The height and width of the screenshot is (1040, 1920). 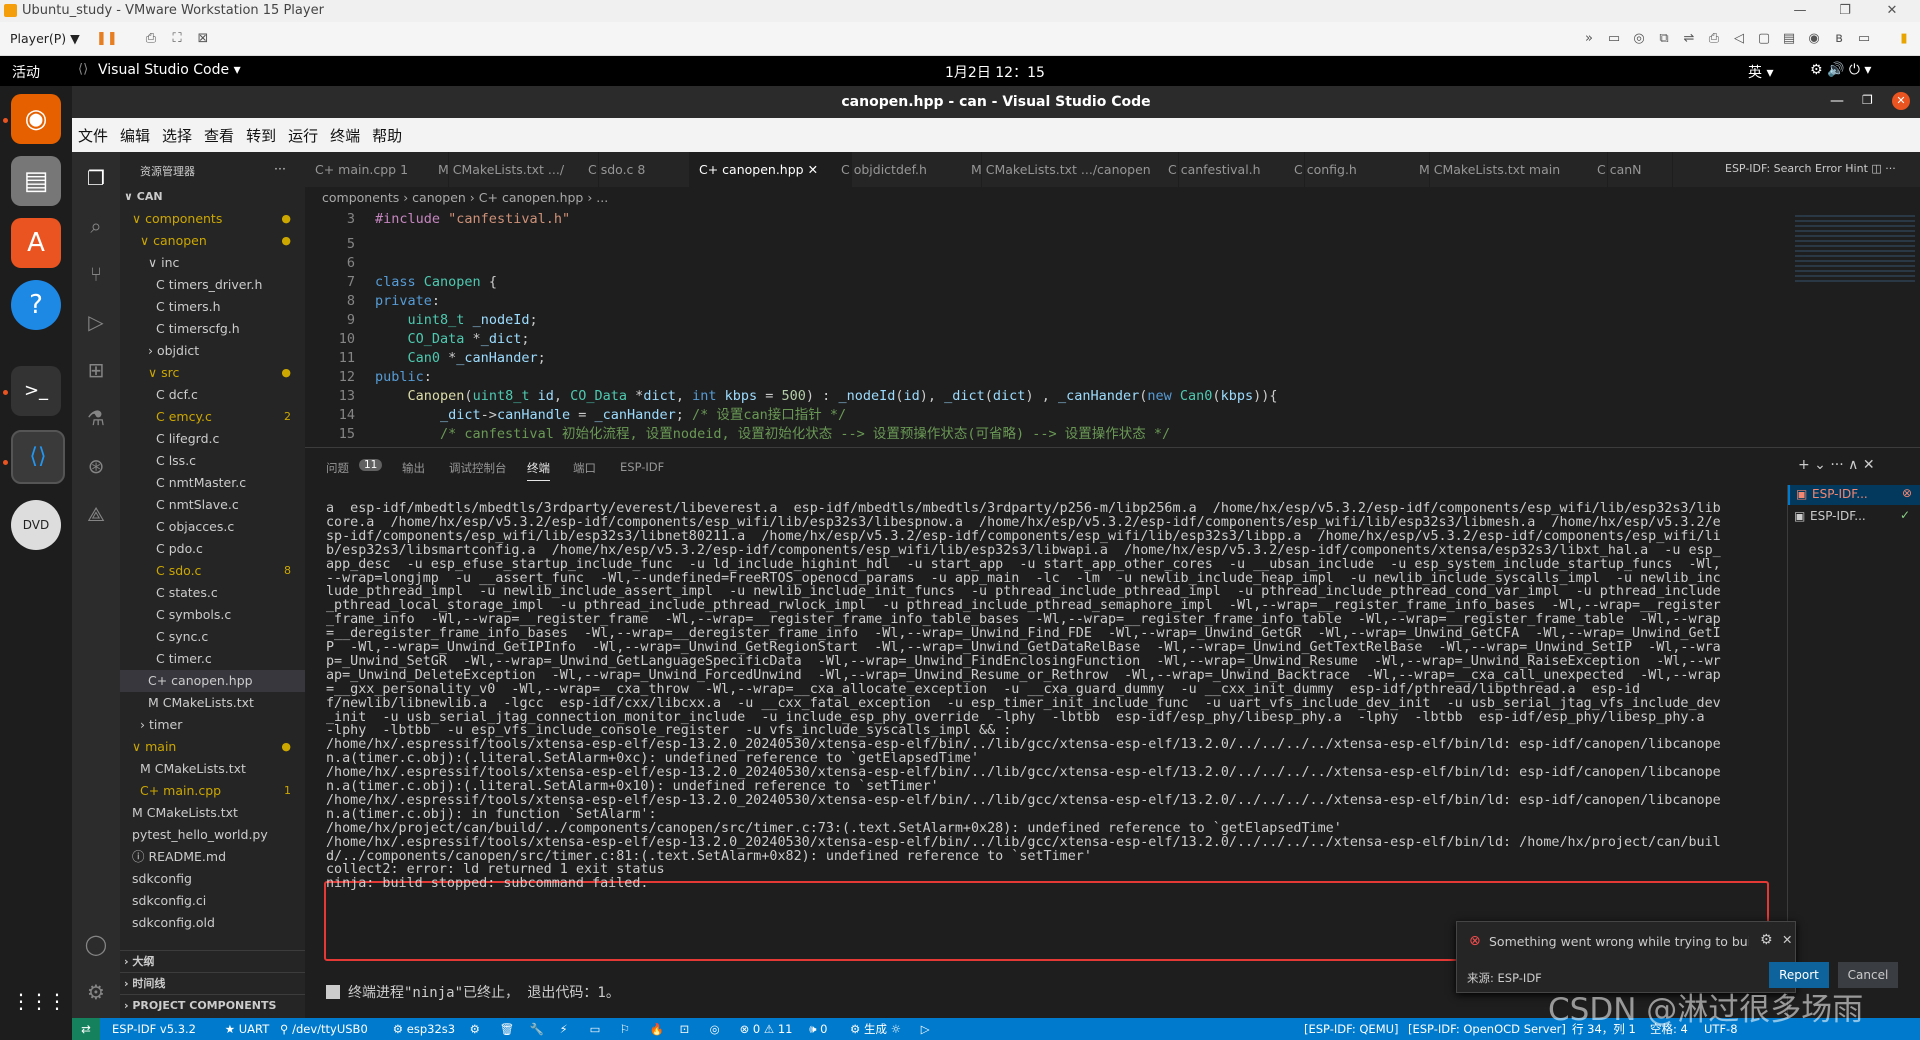 I want to click on menu-go: 转到, so click(x=261, y=135).